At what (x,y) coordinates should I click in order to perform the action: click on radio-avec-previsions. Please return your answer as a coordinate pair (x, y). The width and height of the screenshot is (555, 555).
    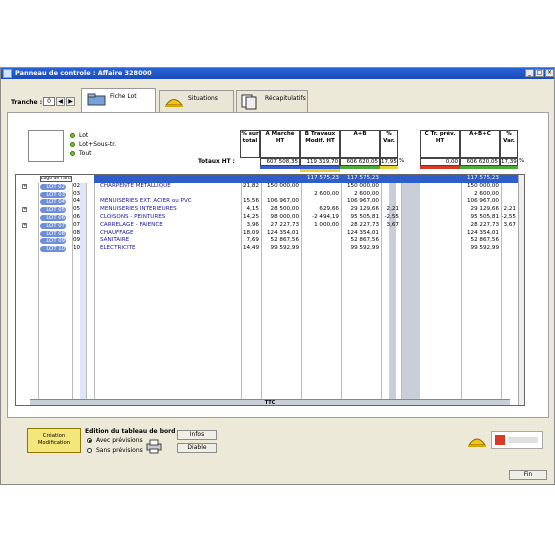
    Looking at the image, I should click on (89, 440).